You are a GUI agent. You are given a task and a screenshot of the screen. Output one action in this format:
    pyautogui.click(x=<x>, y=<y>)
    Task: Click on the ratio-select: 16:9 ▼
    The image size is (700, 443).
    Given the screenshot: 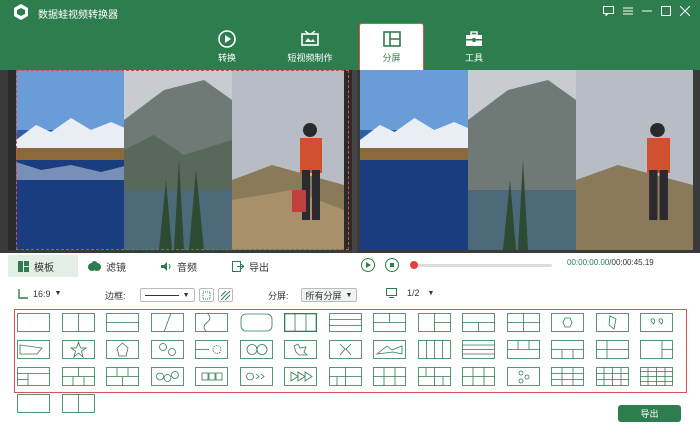 What is the action you would take?
    pyautogui.click(x=39, y=293)
    